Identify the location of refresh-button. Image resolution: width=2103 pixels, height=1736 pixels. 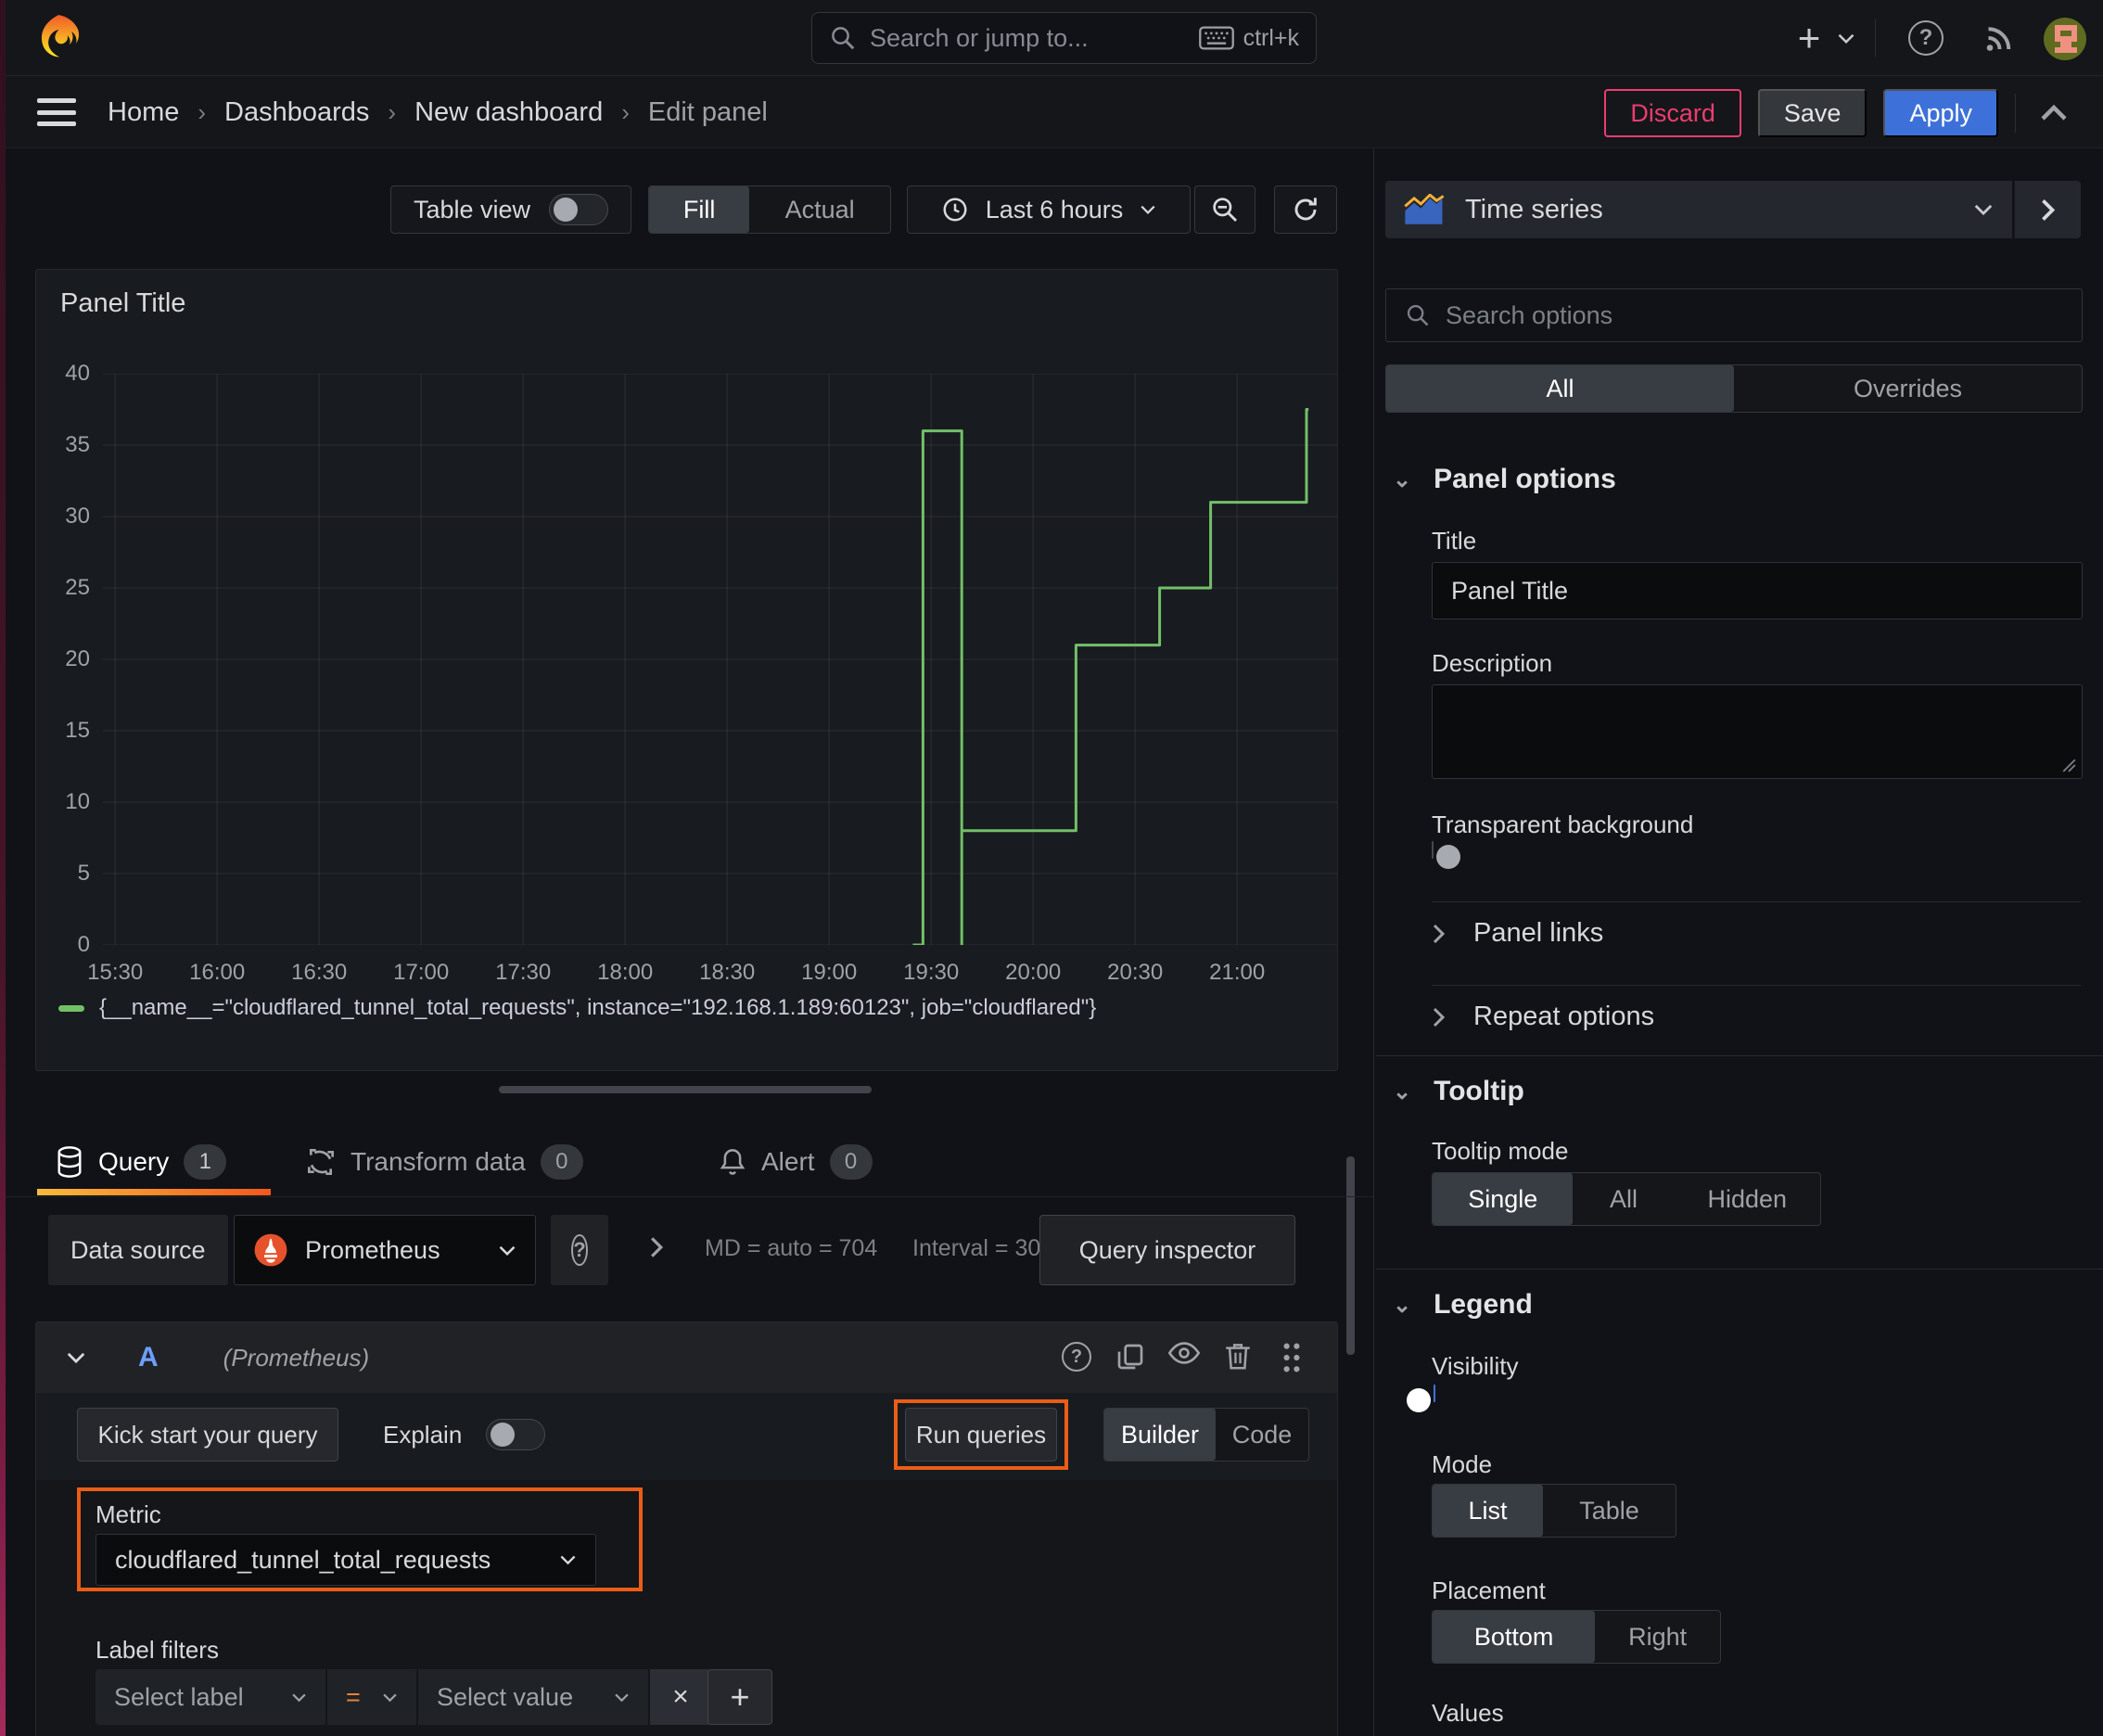
(1305, 209).